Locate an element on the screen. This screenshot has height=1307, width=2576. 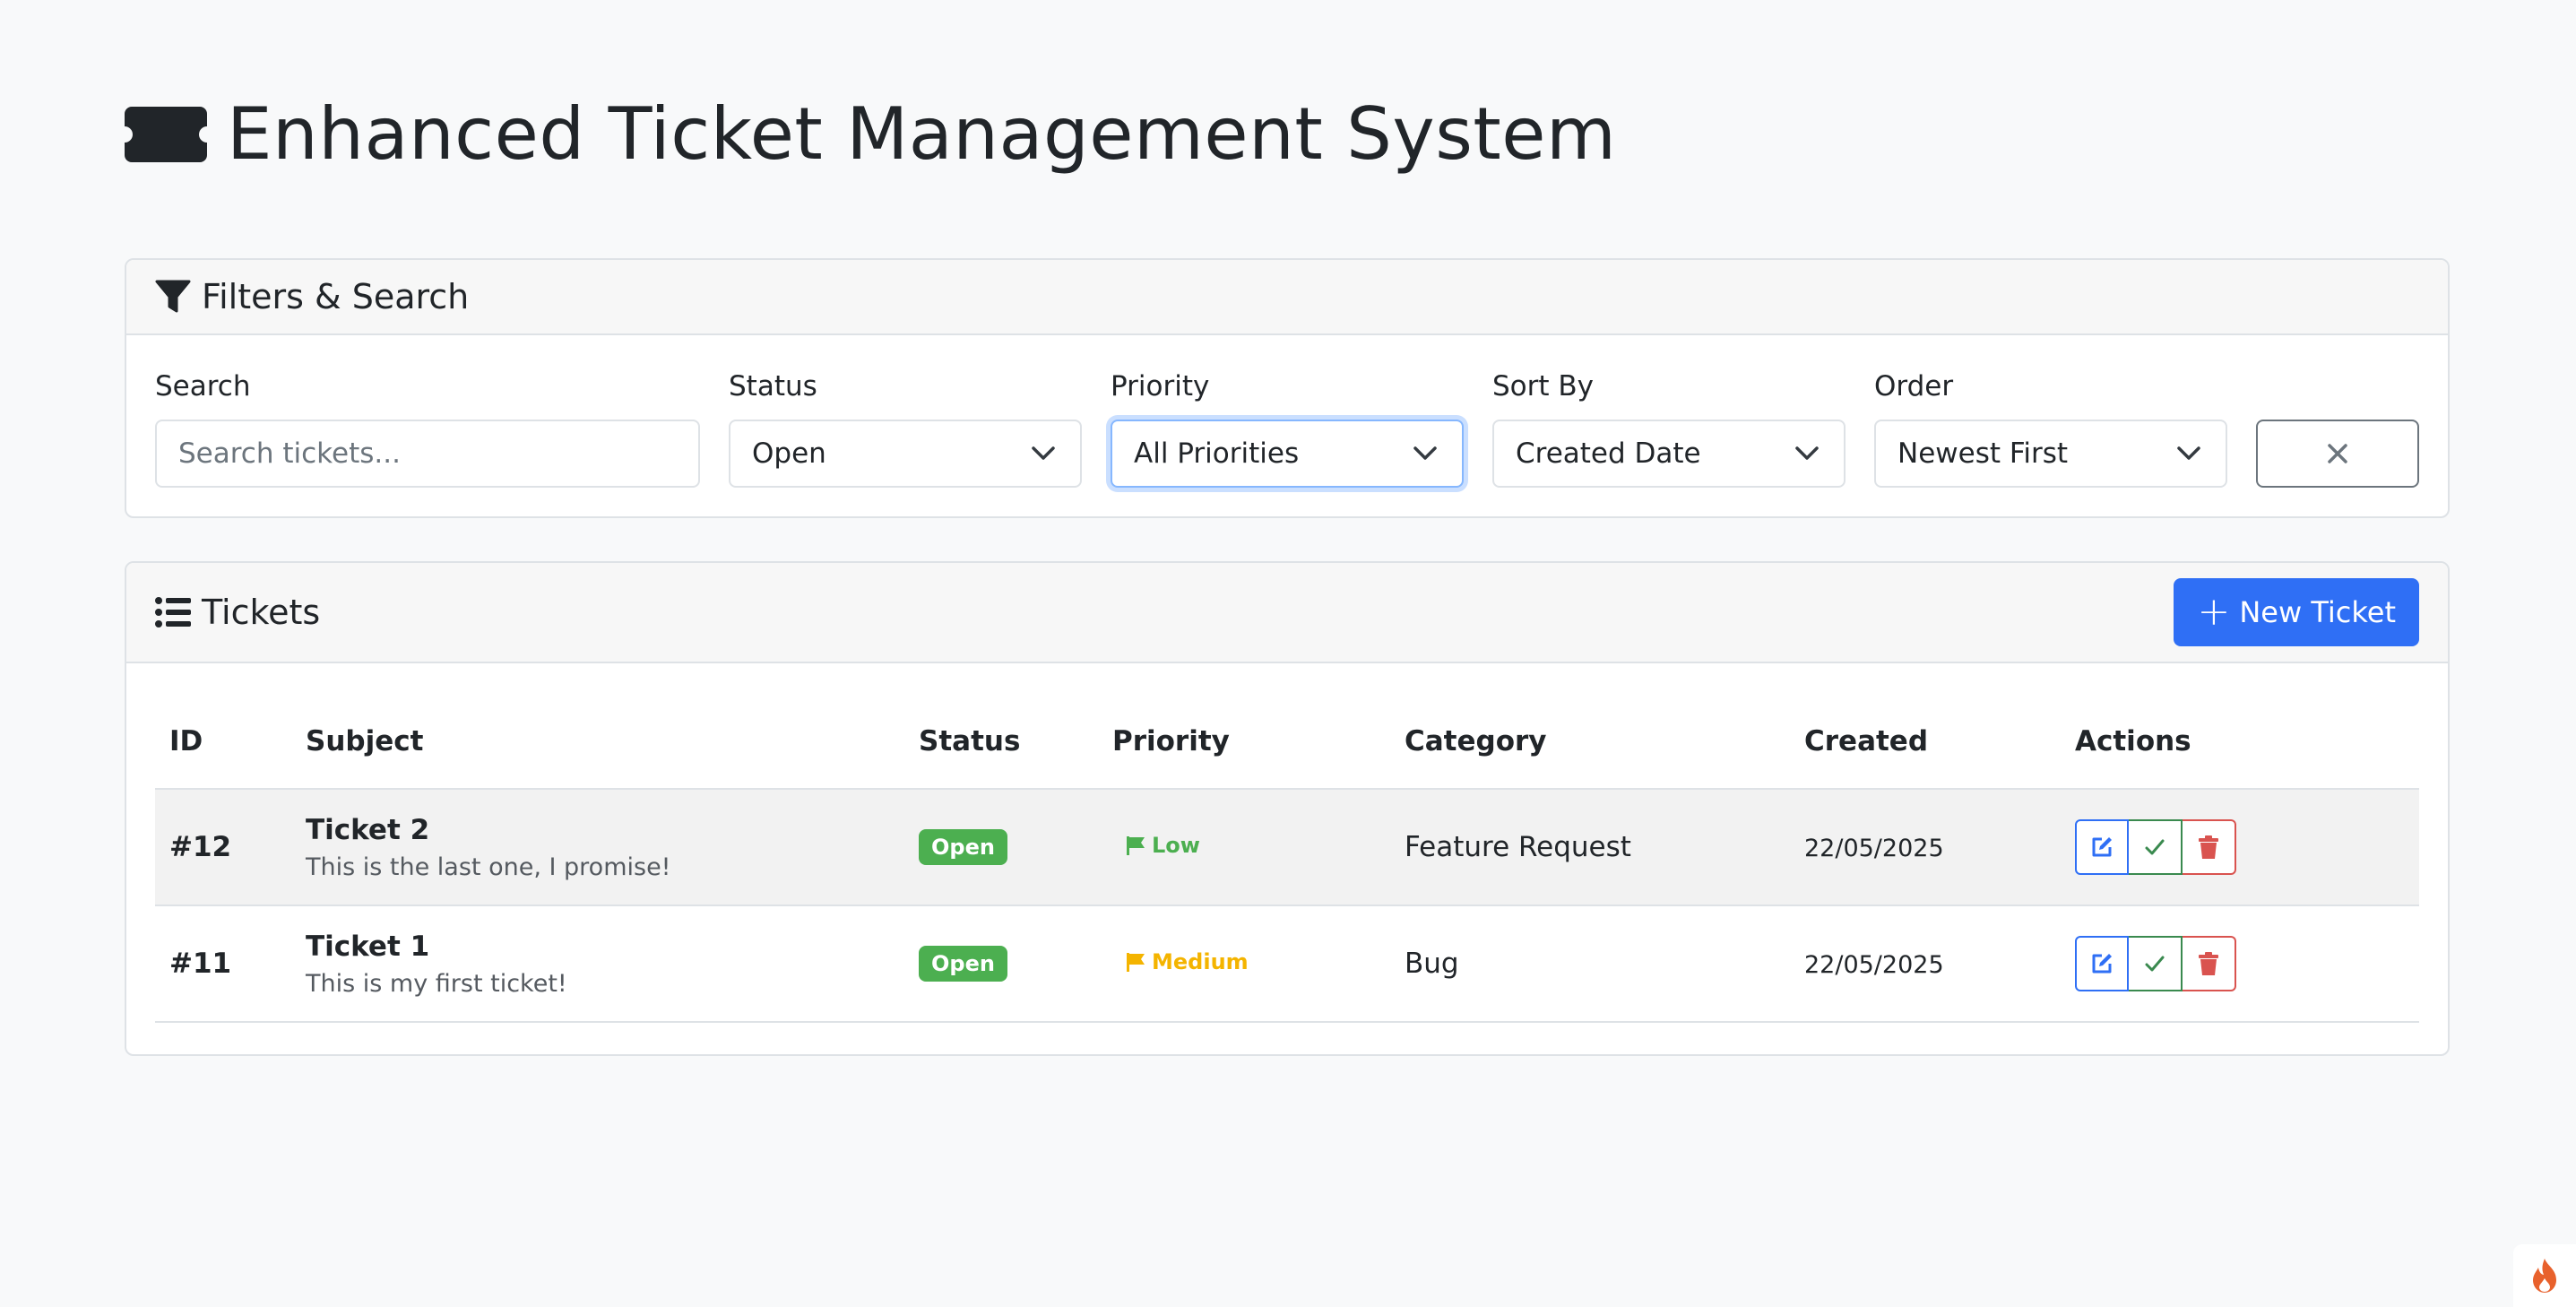
ticket-subject: Ticket 1 is located at coordinates (598, 947).